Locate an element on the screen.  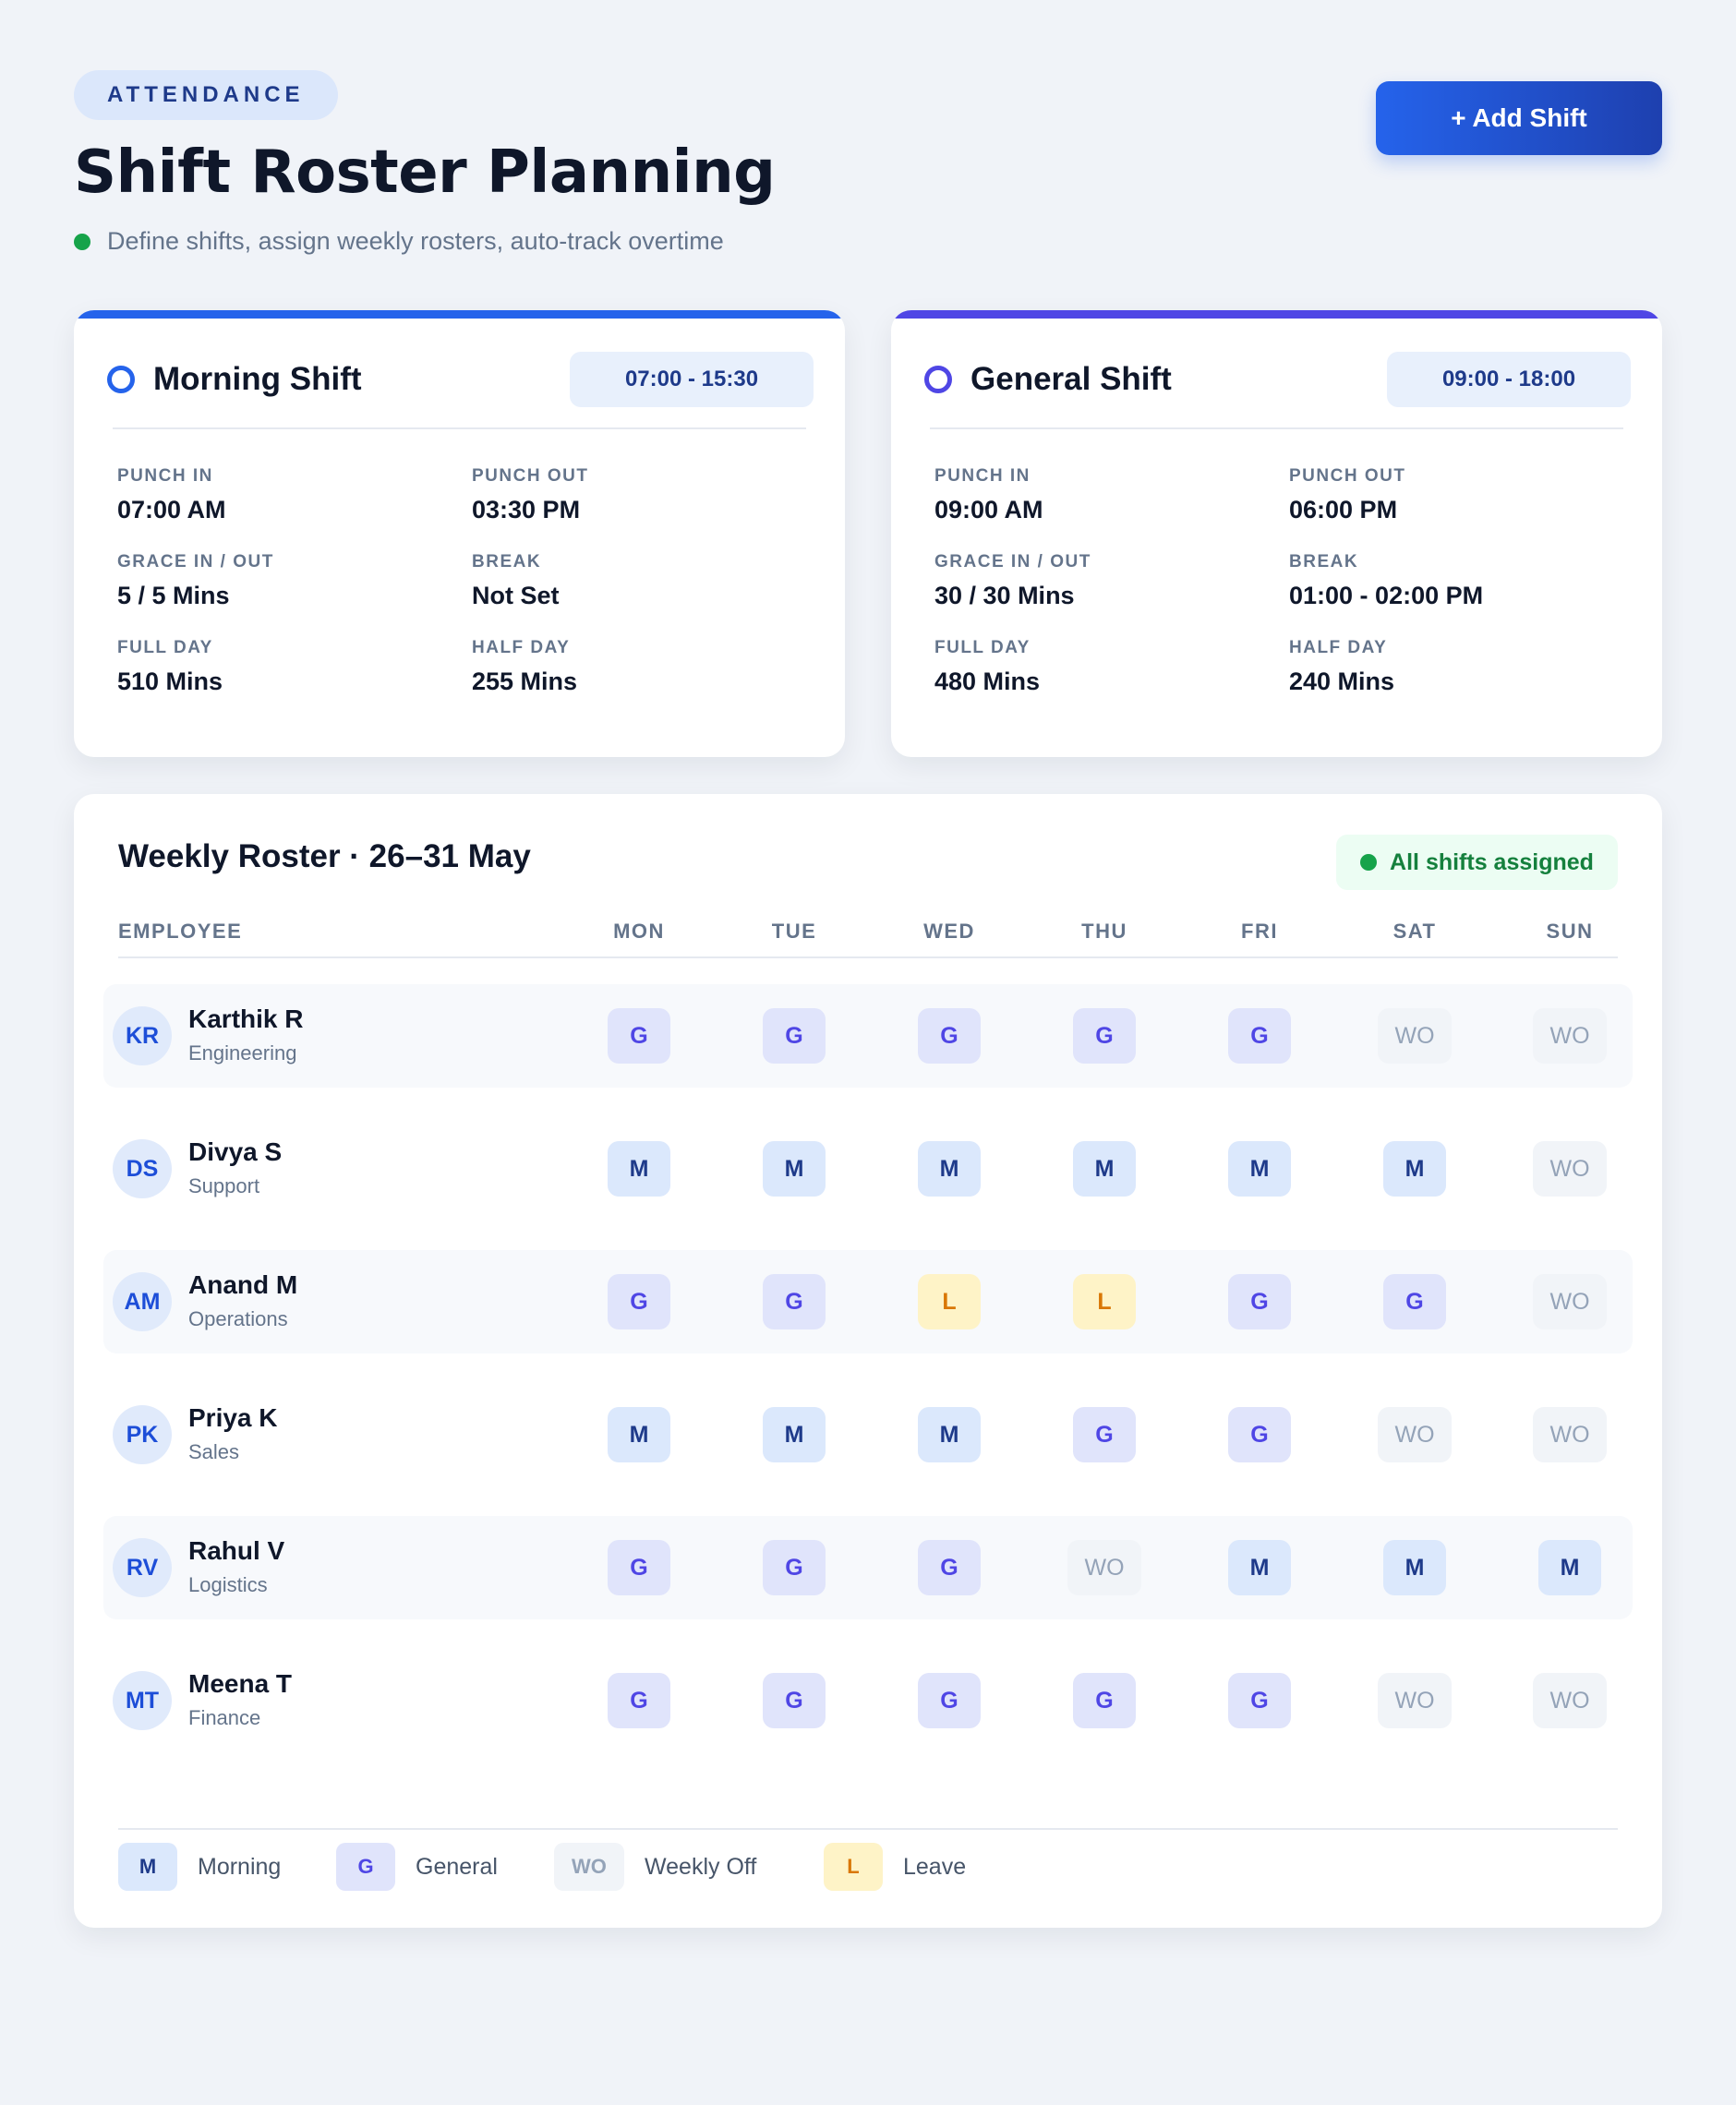
field-half-day: HALF DAY 240 Mins is located at coordinates (1466, 667).